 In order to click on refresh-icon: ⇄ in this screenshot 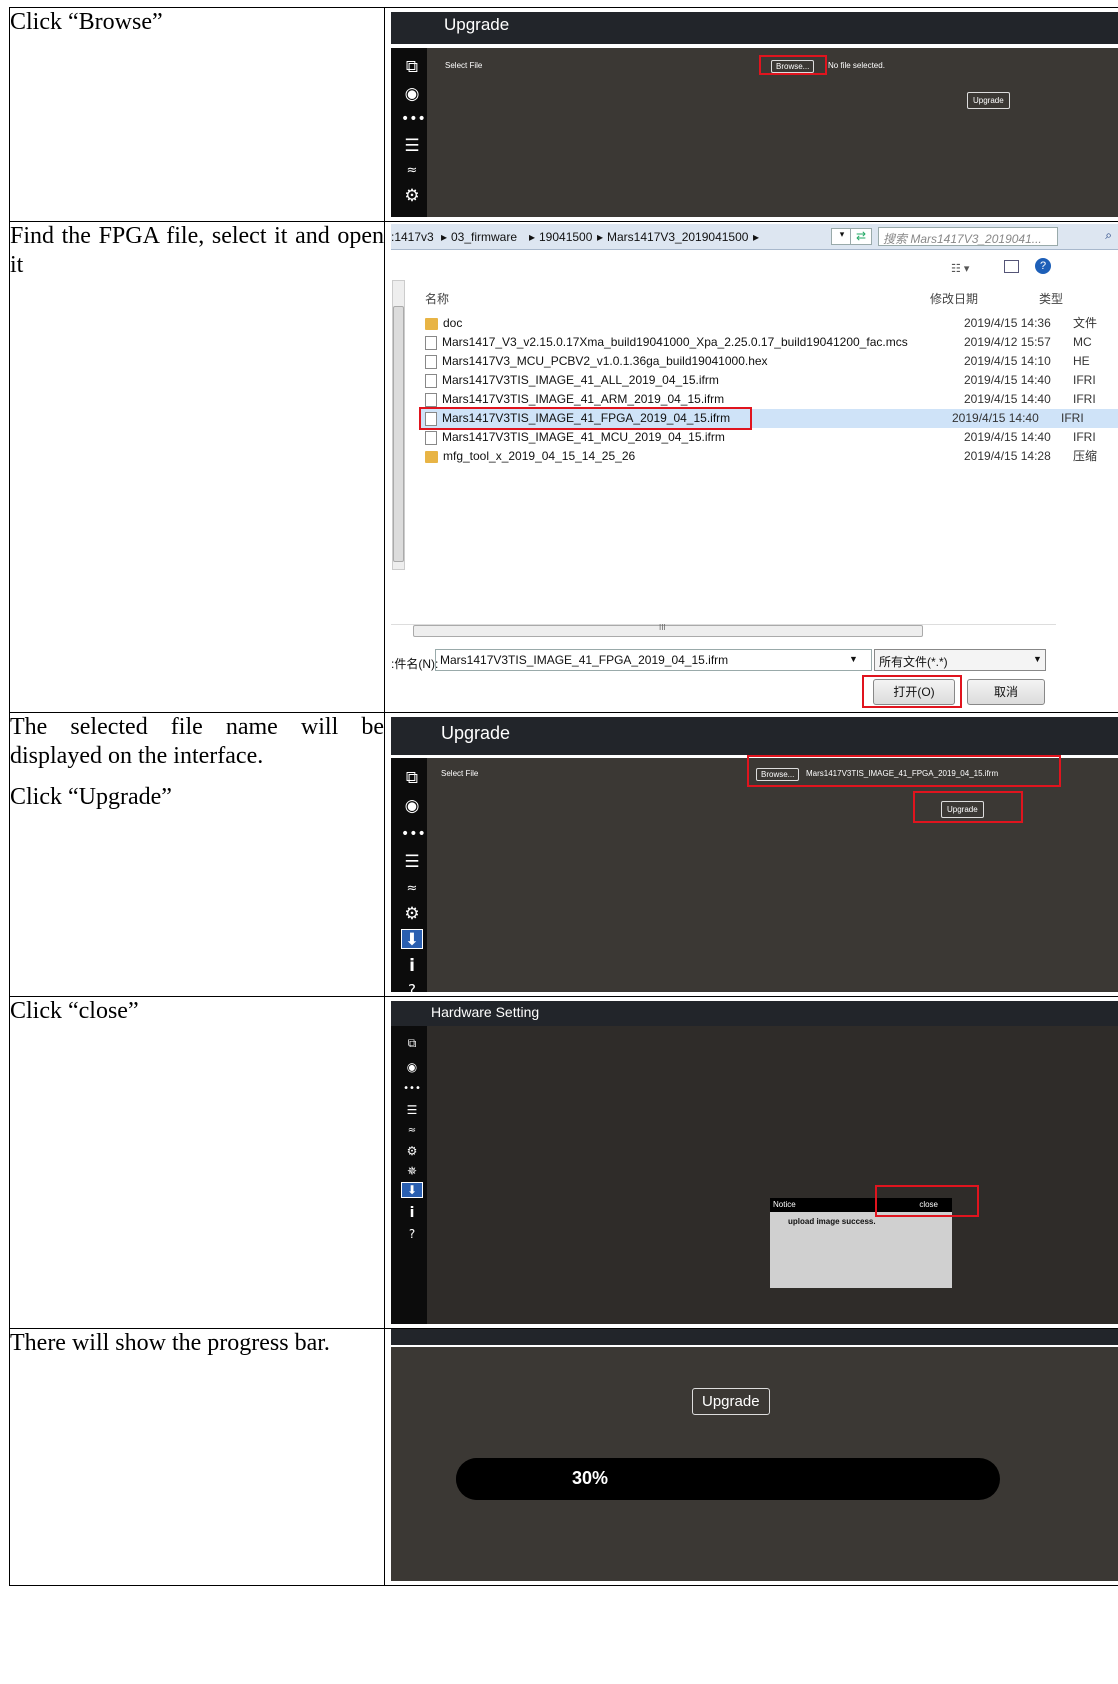, I will do `click(861, 236)`.